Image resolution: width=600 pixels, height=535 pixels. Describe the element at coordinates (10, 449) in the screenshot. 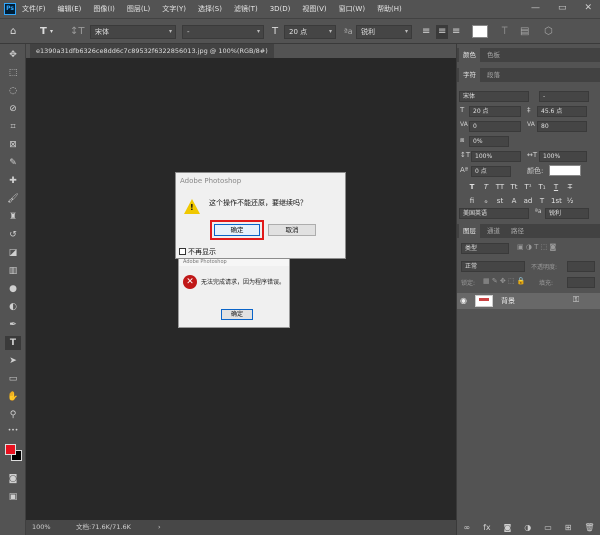

I see `foreground-color-swatch` at that location.